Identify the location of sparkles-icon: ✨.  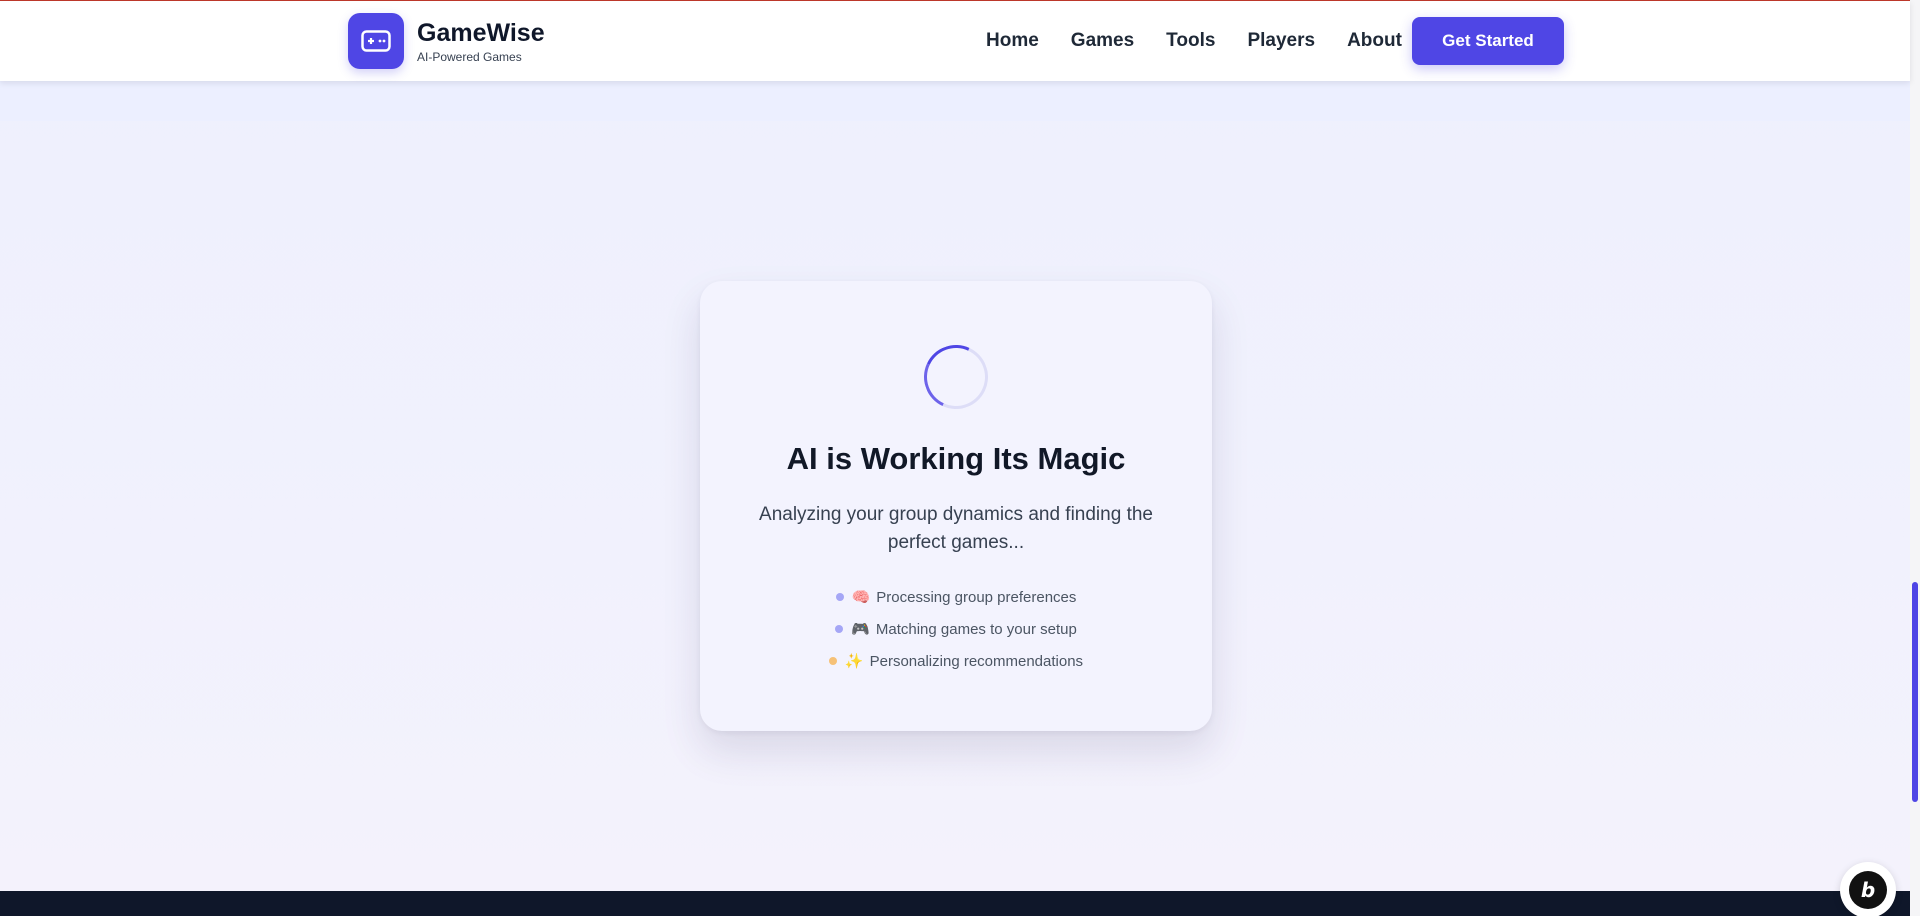
(854, 661).